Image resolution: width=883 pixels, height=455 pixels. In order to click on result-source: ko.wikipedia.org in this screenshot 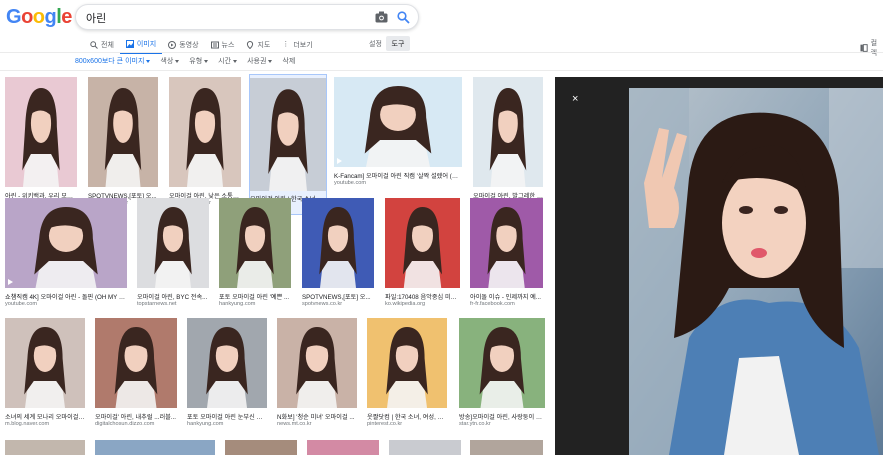, I will do `click(405, 304)`.